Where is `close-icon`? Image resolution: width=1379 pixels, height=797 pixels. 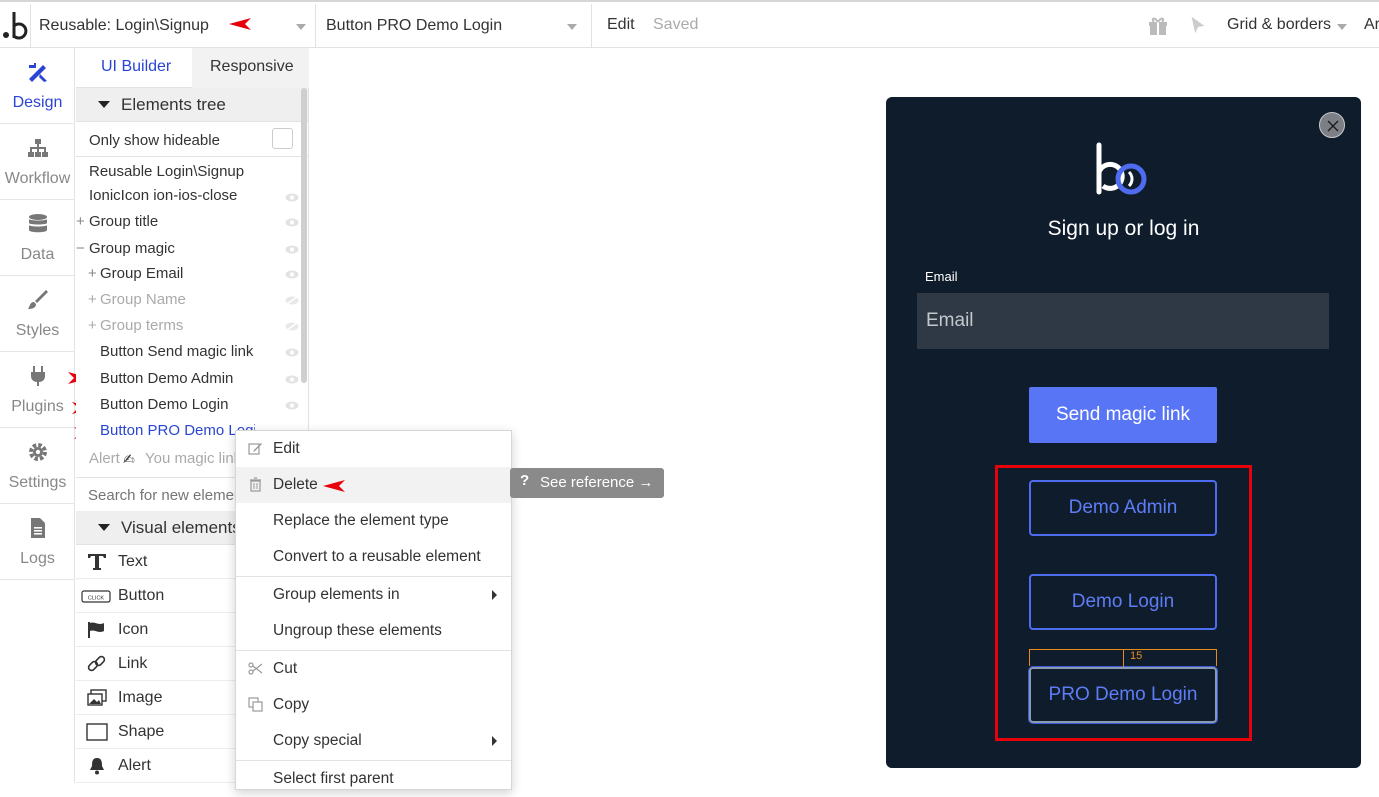 close-icon is located at coordinates (1332, 125).